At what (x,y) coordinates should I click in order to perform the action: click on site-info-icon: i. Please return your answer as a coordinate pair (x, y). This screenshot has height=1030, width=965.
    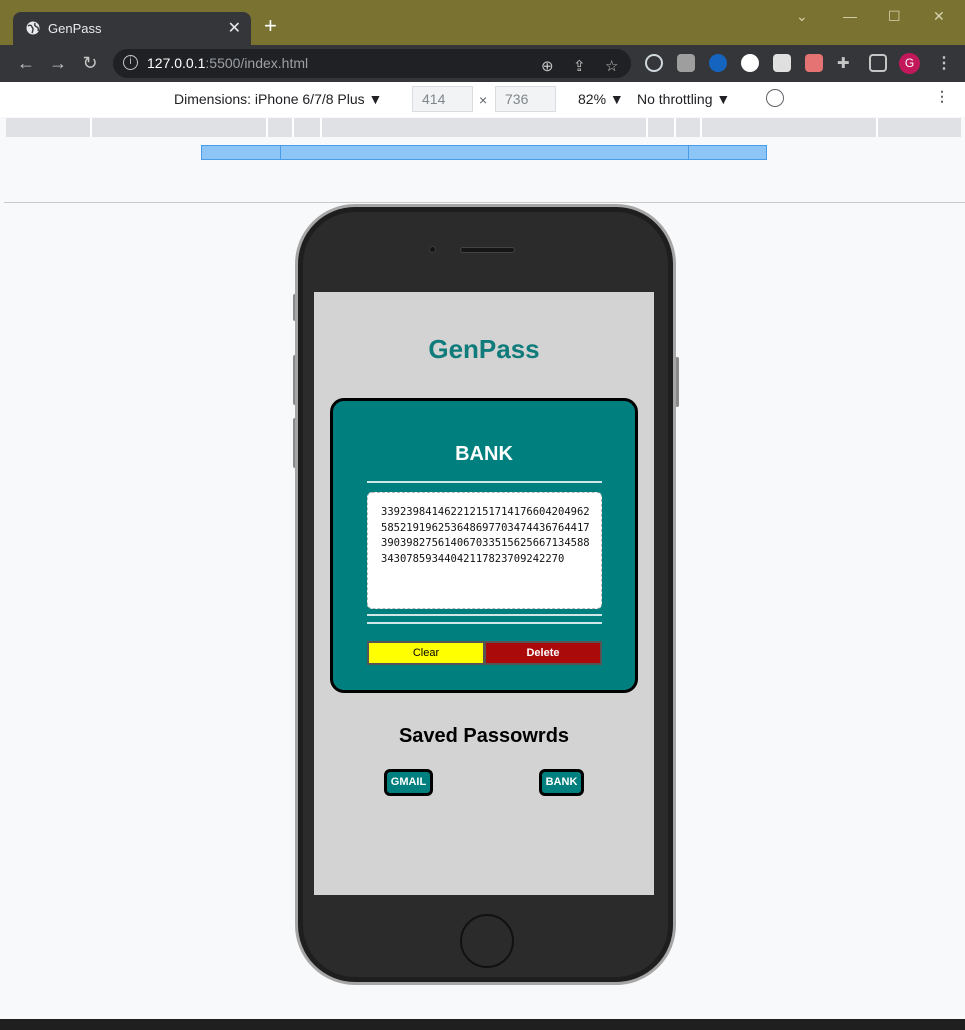
    Looking at the image, I should click on (130, 62).